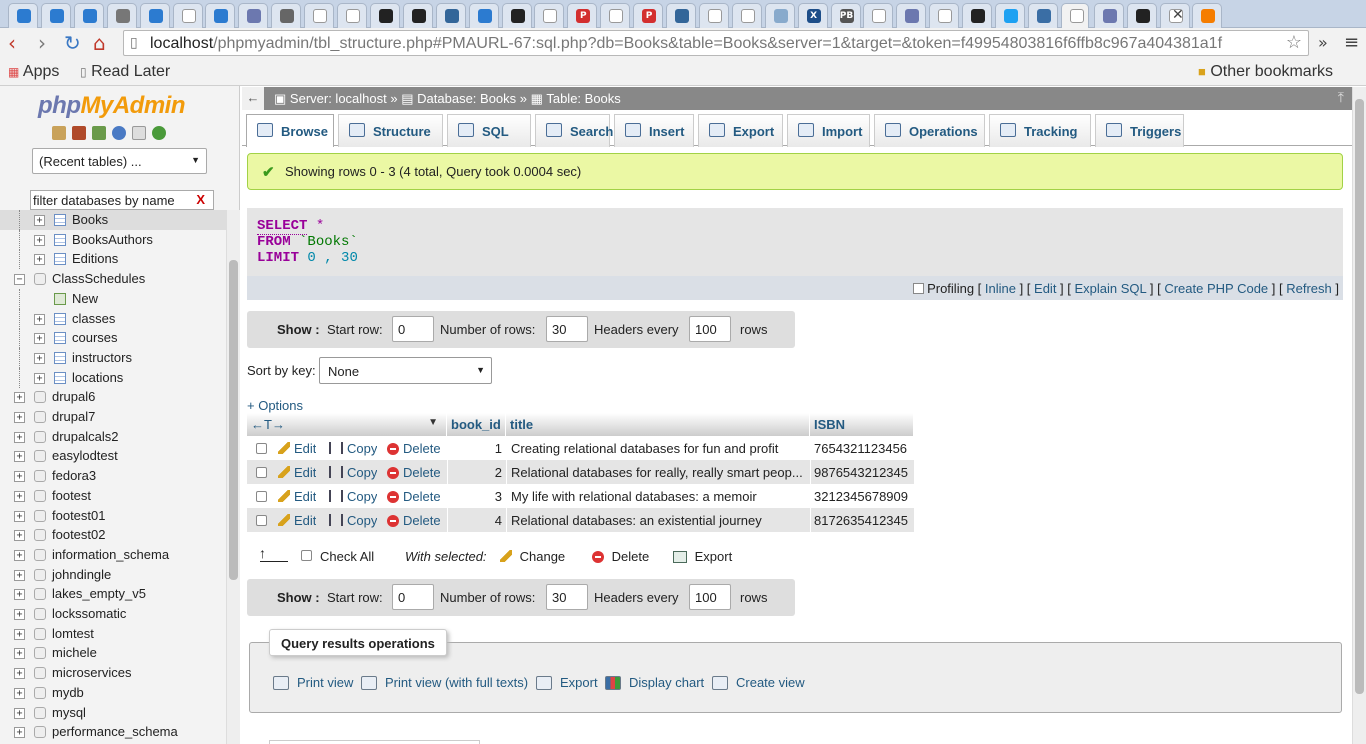 This screenshot has height=744, width=1366. Describe the element at coordinates (113, 437) in the screenshot. I see `database-item-drupalcals2: + drupalcals2` at that location.